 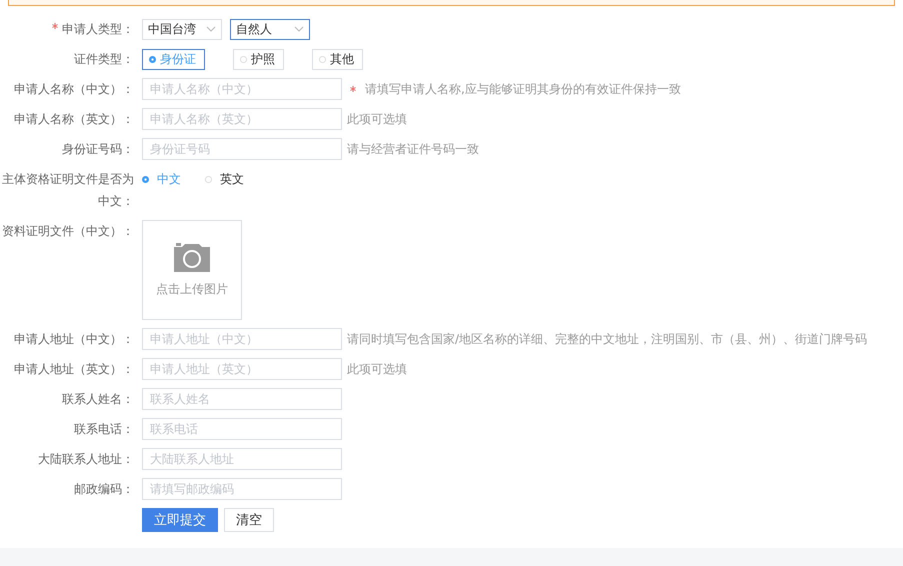 What do you see at coordinates (242, 459) in the screenshot?
I see `text-field: 大陆联系人地址` at bounding box center [242, 459].